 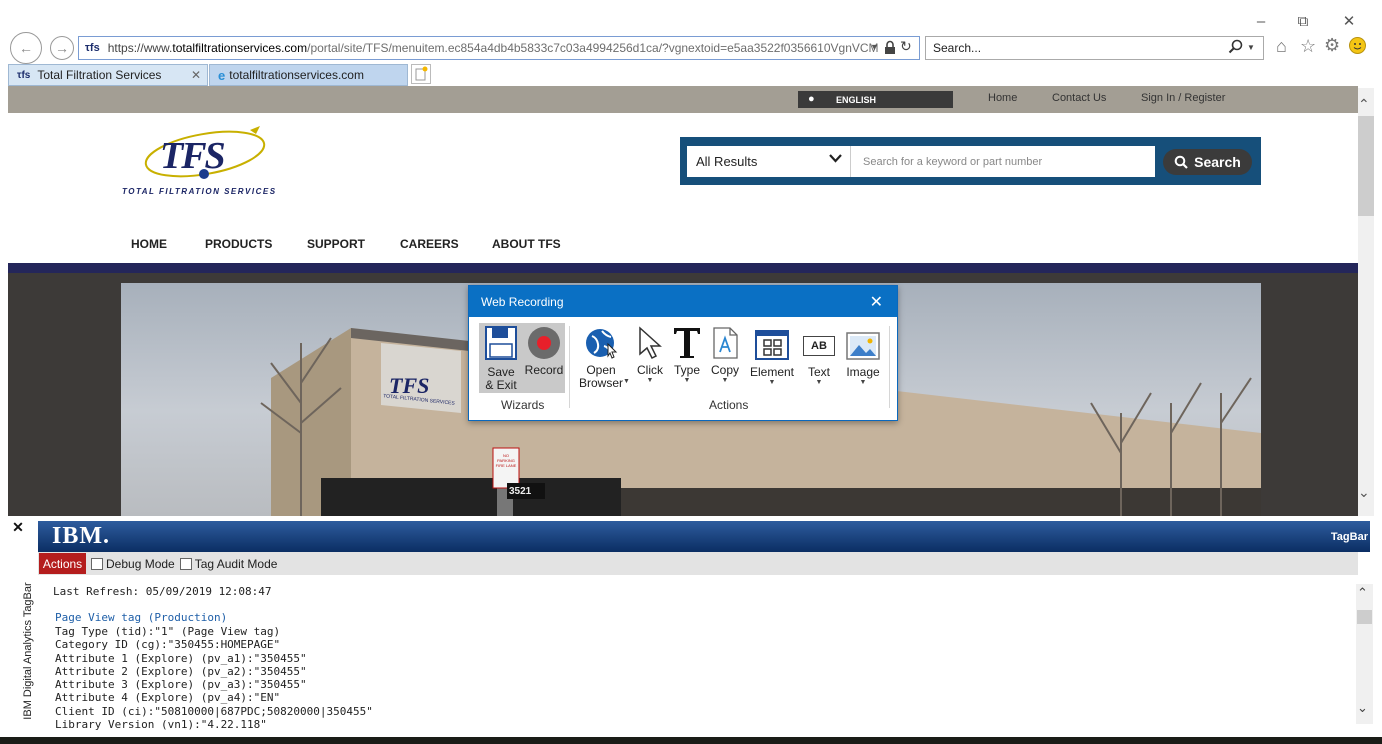 I want to click on record-button: Record, so click(x=544, y=350).